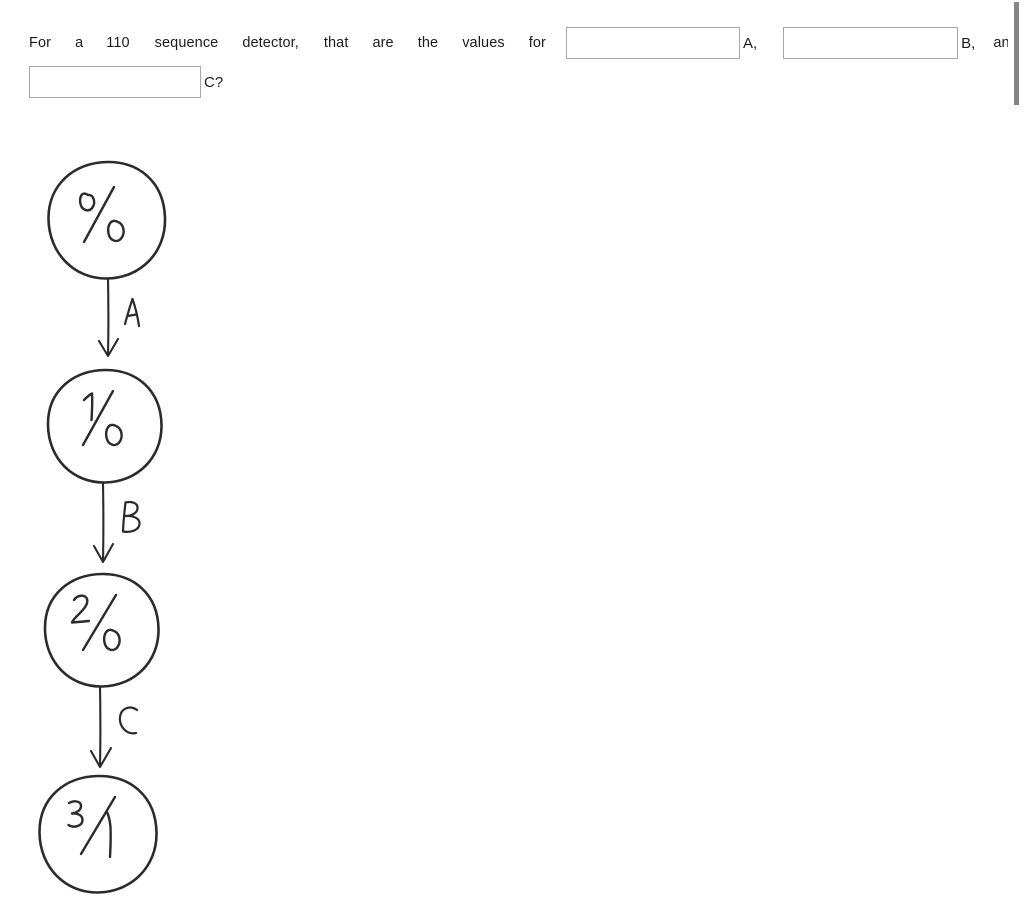 This screenshot has width=1024, height=906. I want to click on transition-arrow-c, so click(101, 727).